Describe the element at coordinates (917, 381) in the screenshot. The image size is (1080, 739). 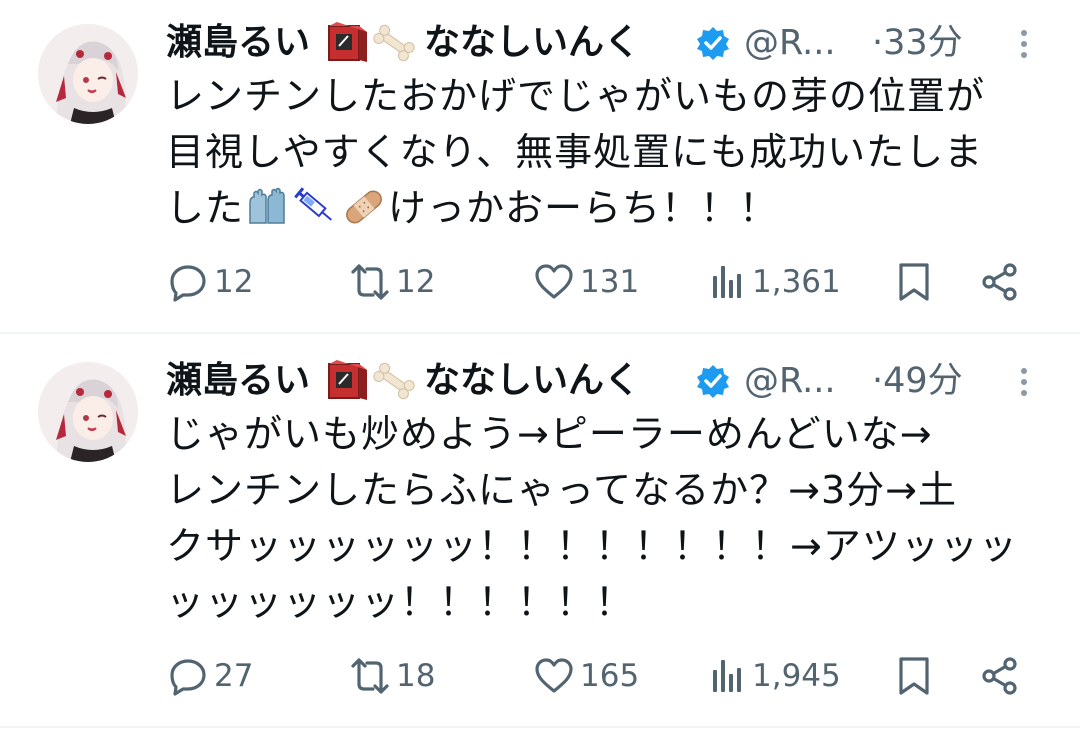
I see `timestamp: ·49分` at that location.